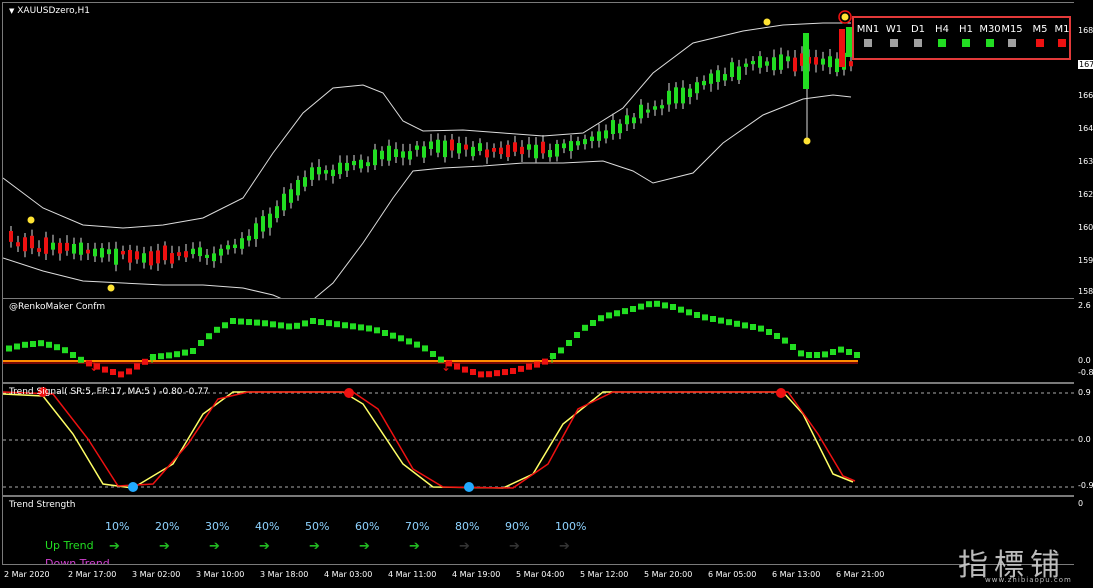  What do you see at coordinates (417, 526) in the screenshot?
I see `strength-percent-label: 70%` at bounding box center [417, 526].